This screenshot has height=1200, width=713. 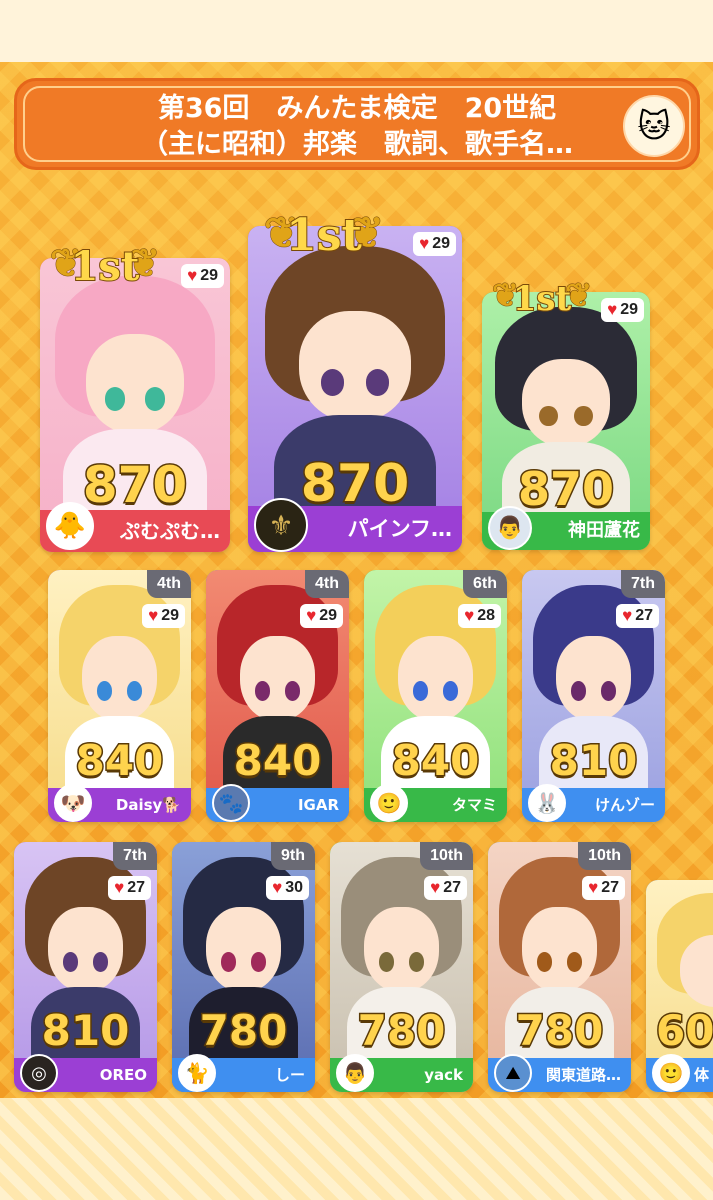 I want to click on player-avatar: 🐾, so click(x=231, y=803).